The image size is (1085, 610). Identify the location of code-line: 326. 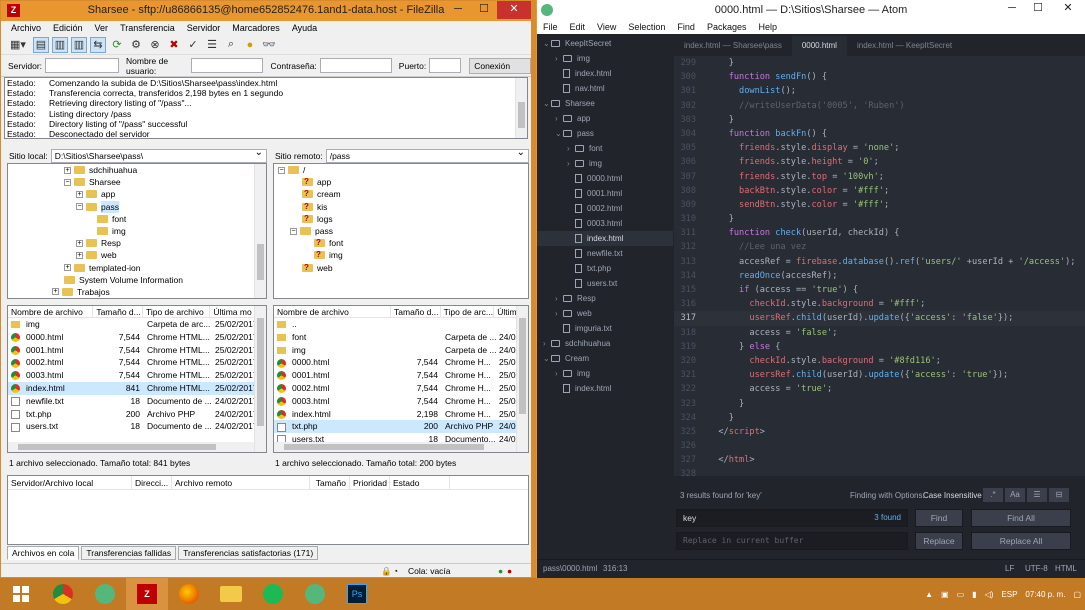
(879, 446).